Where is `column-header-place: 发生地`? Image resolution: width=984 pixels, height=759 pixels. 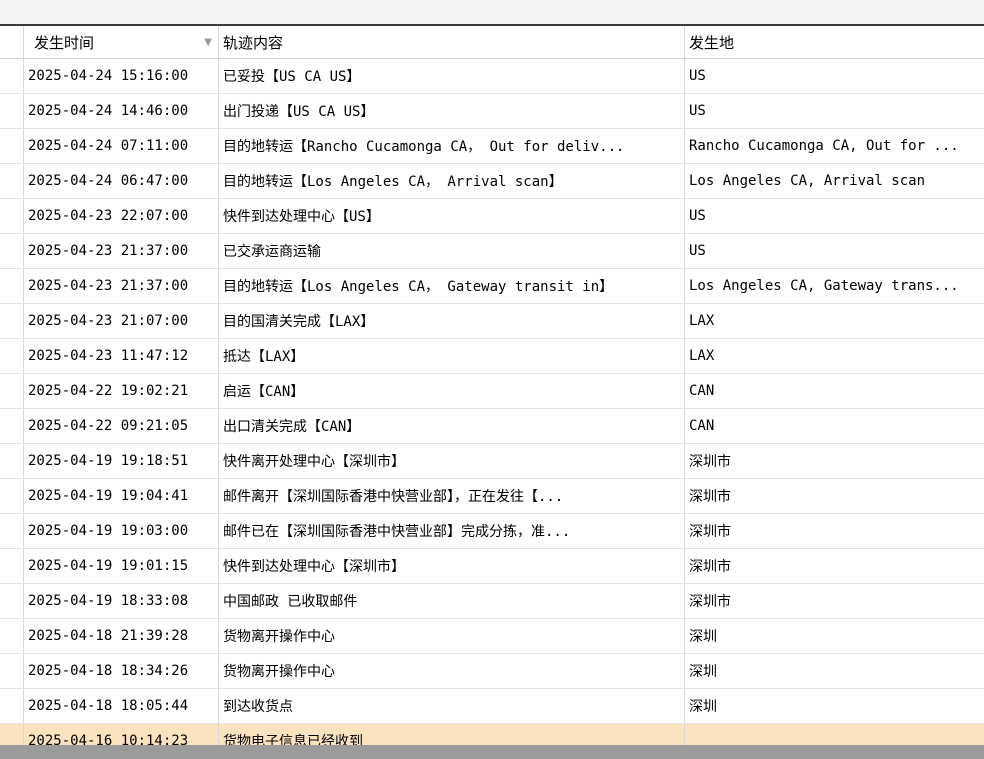
column-header-place: 发生地 is located at coordinates (834, 42).